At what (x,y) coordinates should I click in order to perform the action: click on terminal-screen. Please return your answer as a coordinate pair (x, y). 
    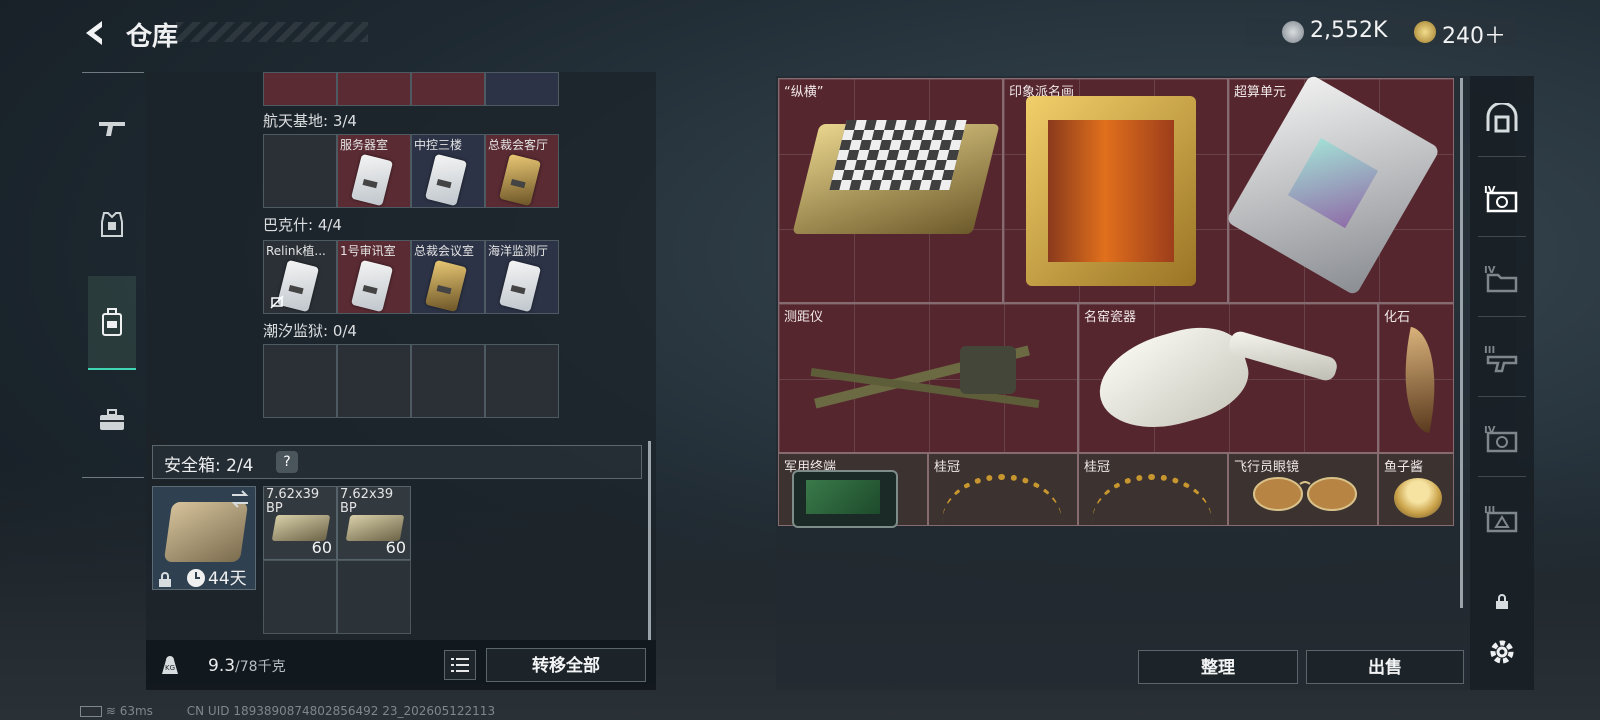
    Looking at the image, I should click on (843, 497).